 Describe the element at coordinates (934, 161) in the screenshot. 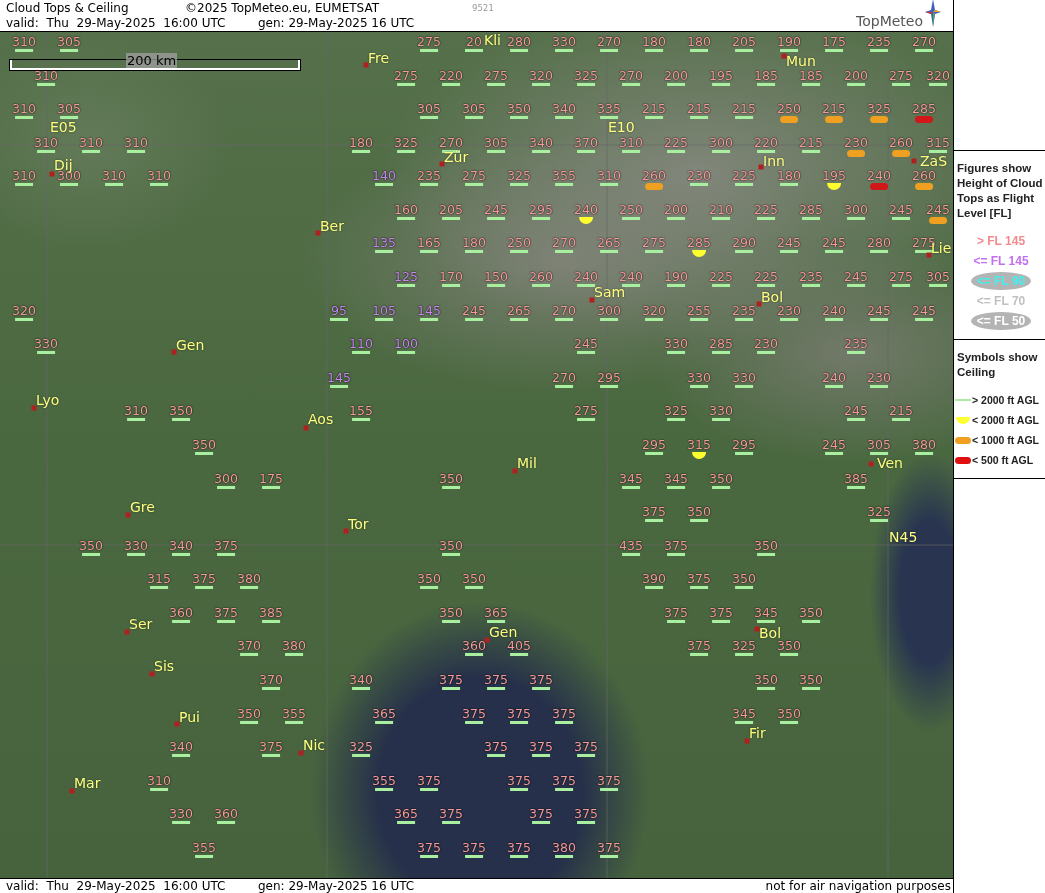

I see `city-label: ZaS` at that location.